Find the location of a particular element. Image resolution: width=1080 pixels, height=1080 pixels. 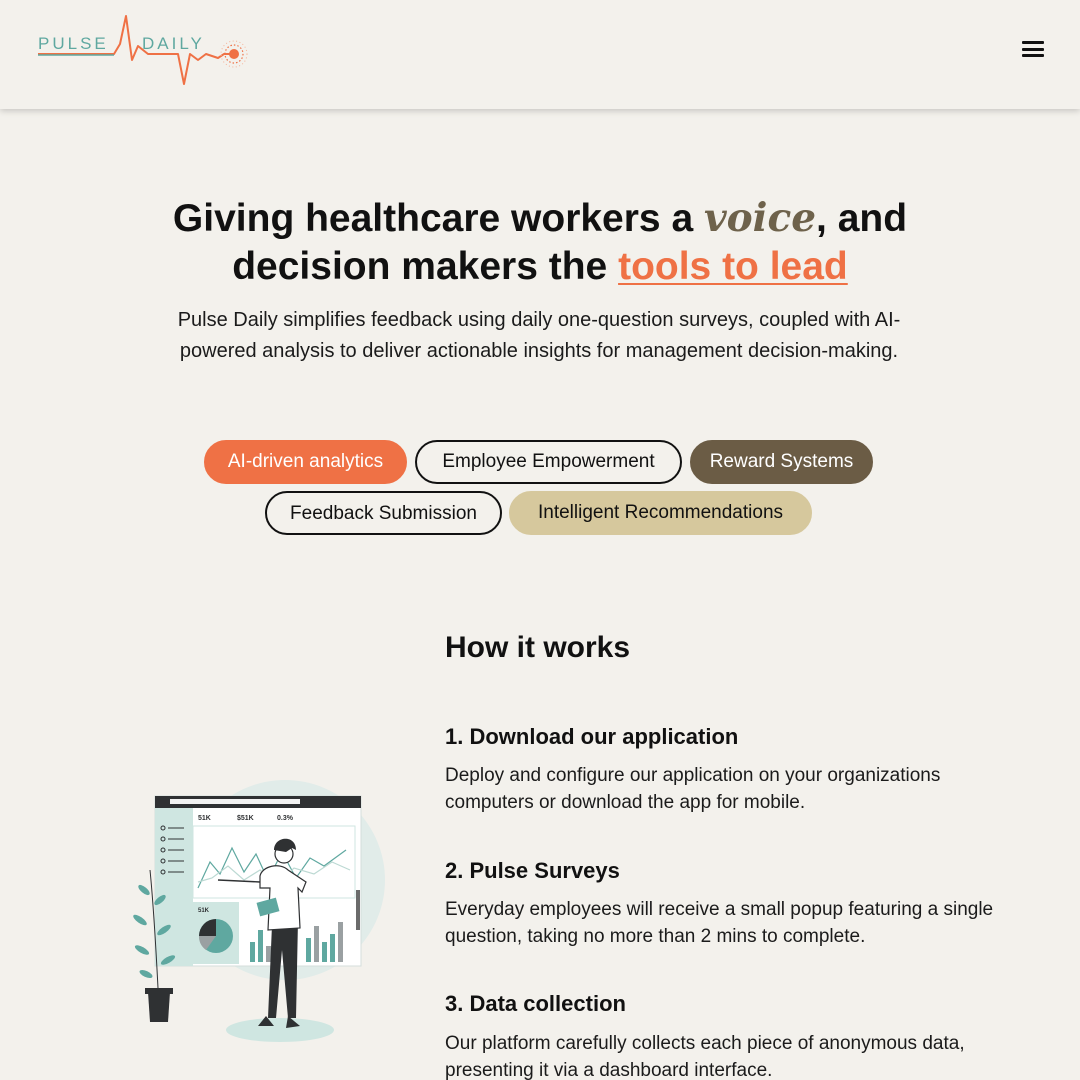

stat-label-2: $51K is located at coordinates (245, 818).